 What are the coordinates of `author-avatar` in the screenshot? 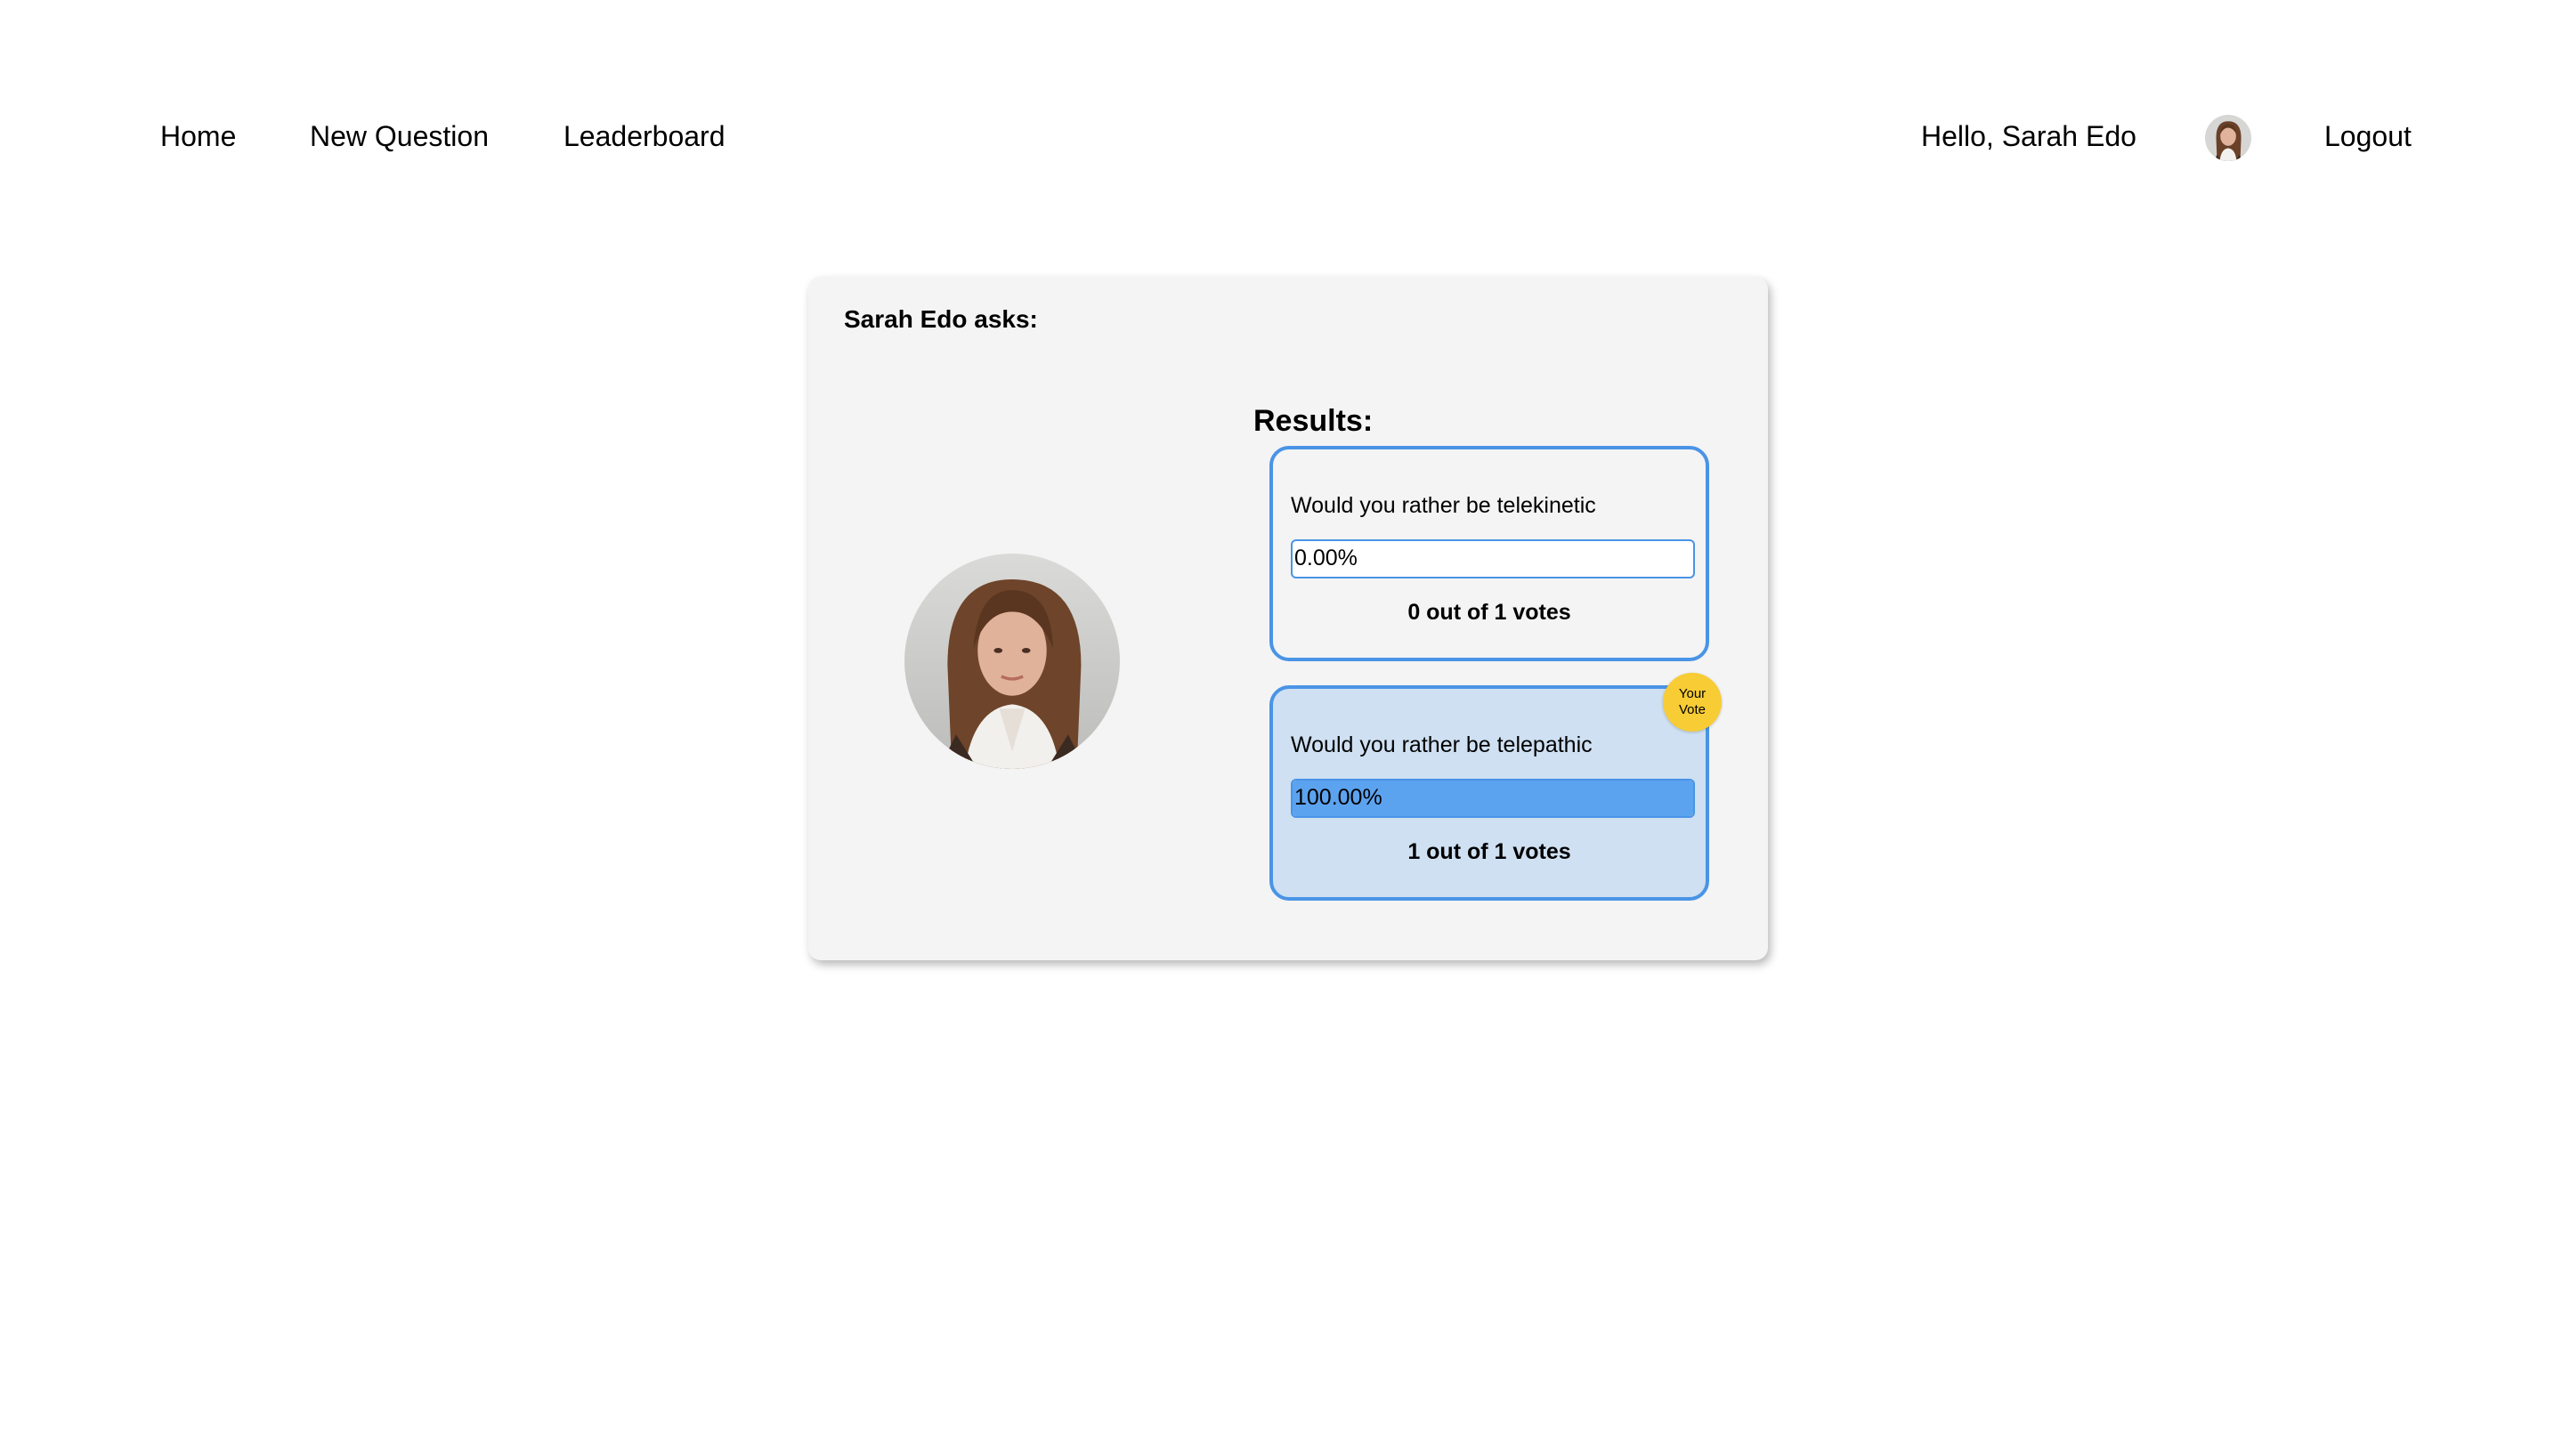 It's located at (1012, 661).